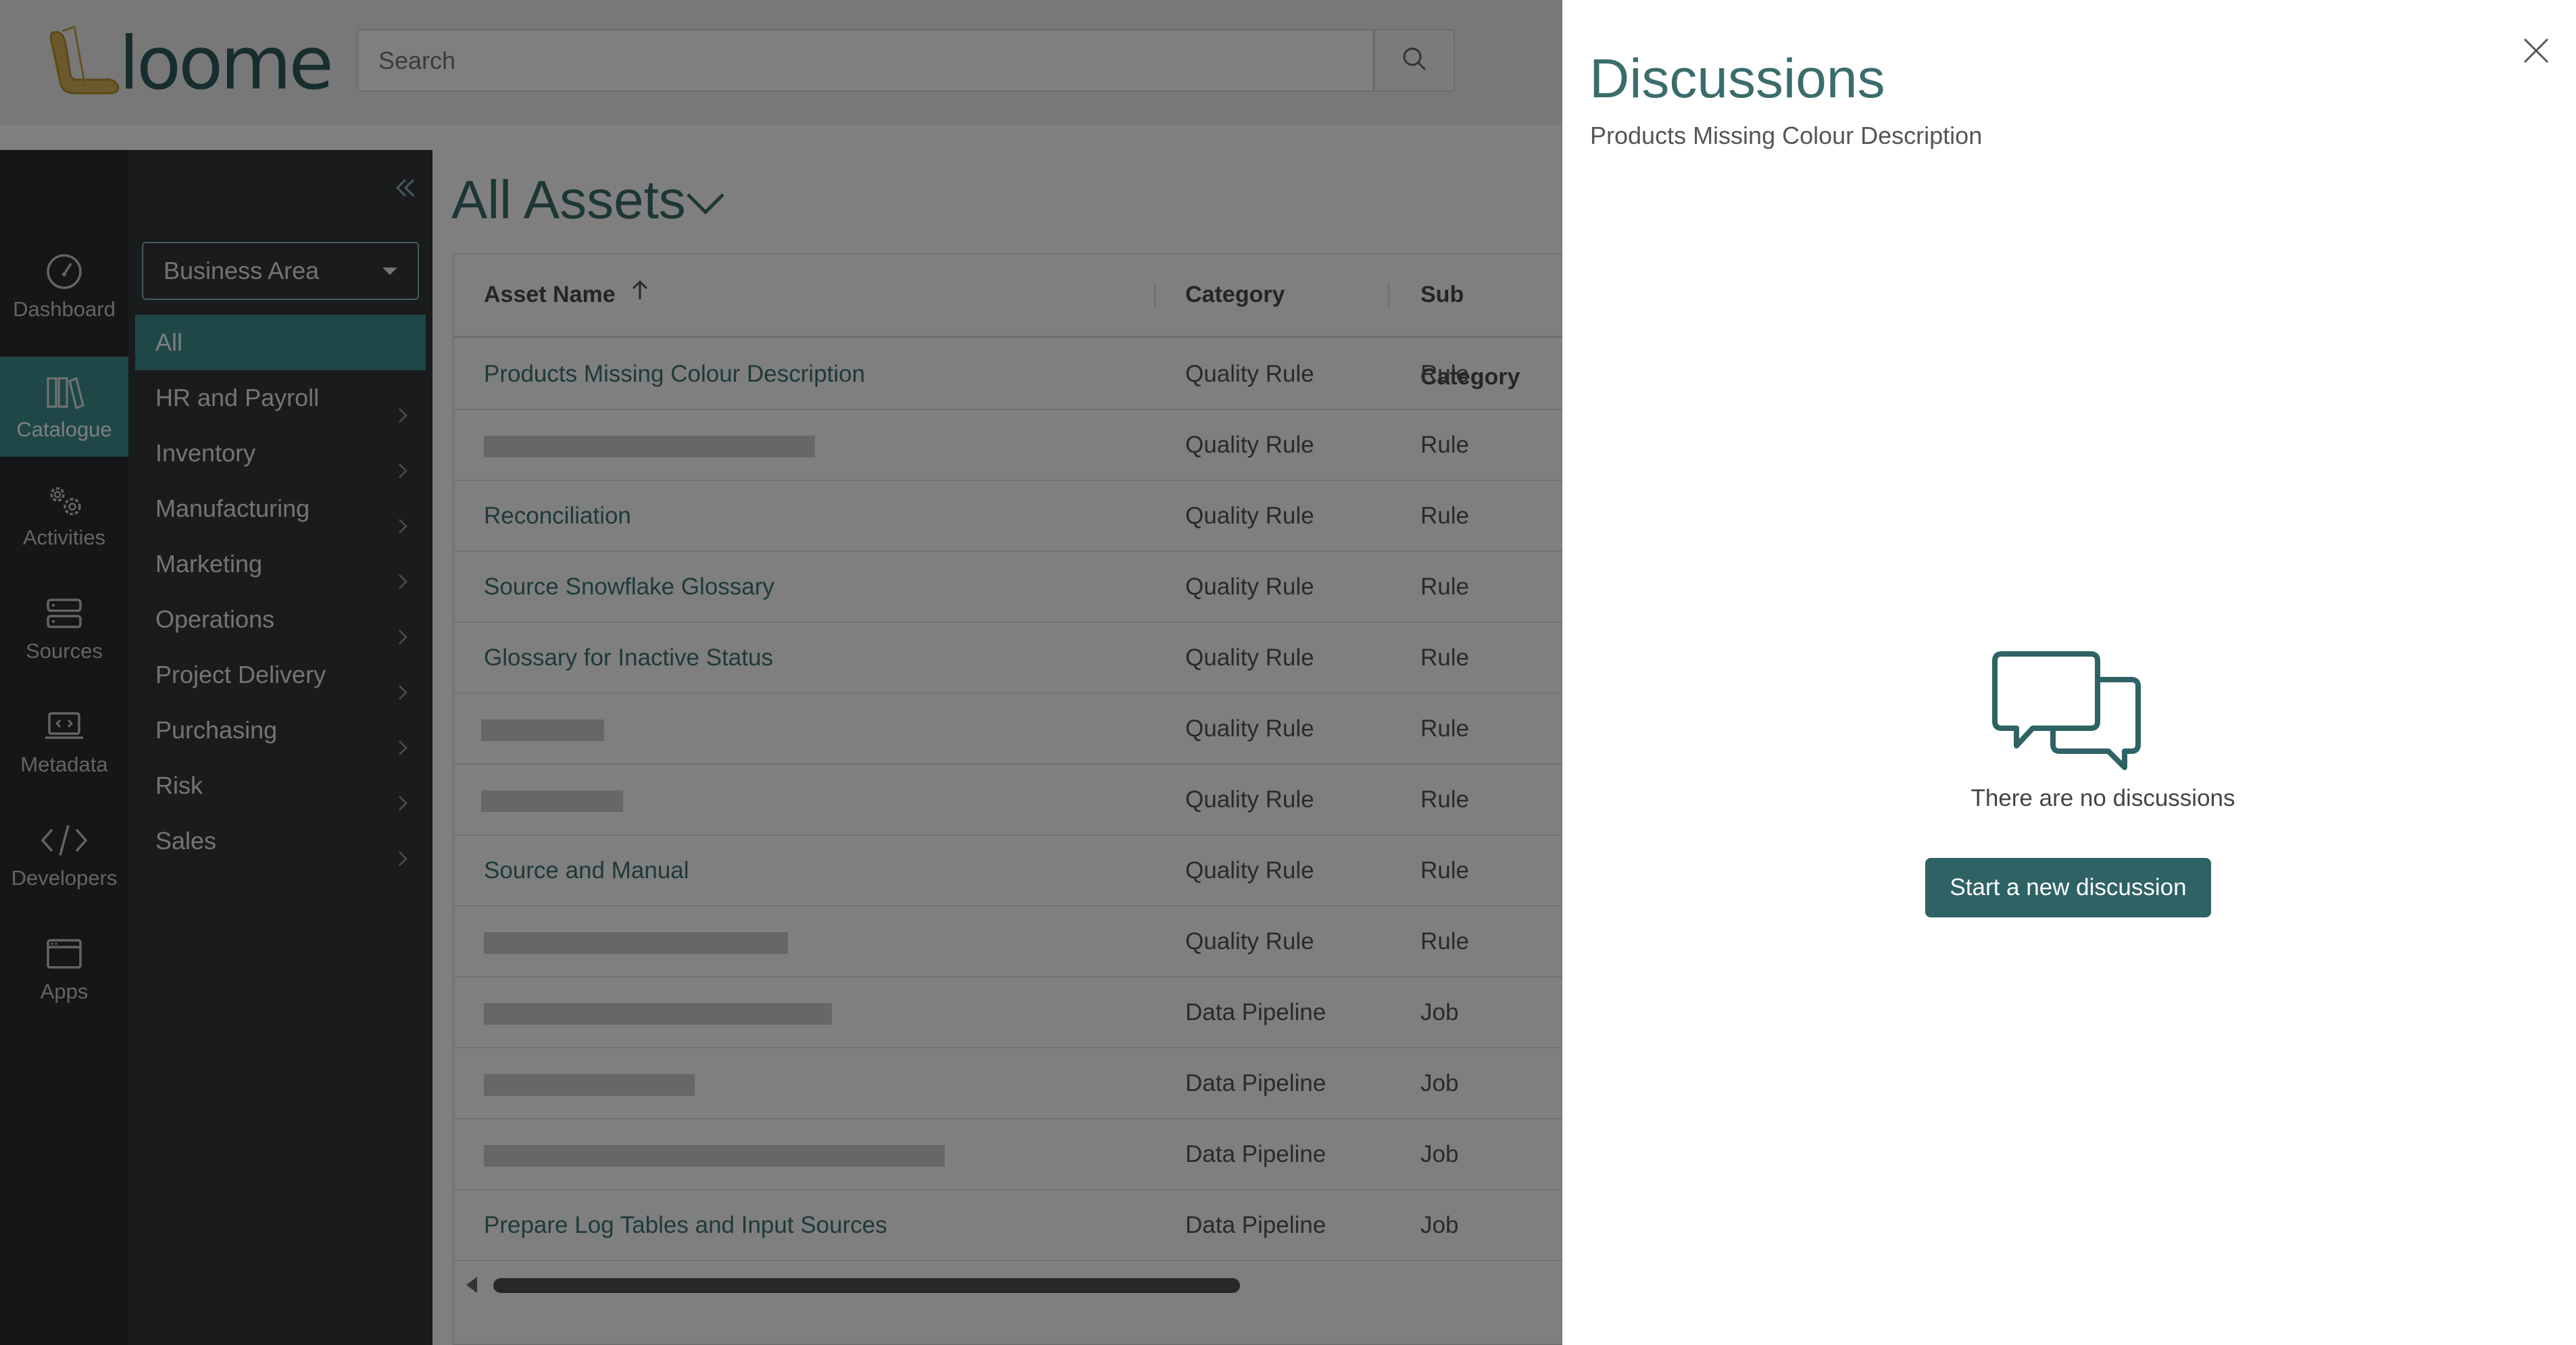 The height and width of the screenshot is (1345, 2576). What do you see at coordinates (1737, 78) in the screenshot?
I see `drawer-title: Discussions` at bounding box center [1737, 78].